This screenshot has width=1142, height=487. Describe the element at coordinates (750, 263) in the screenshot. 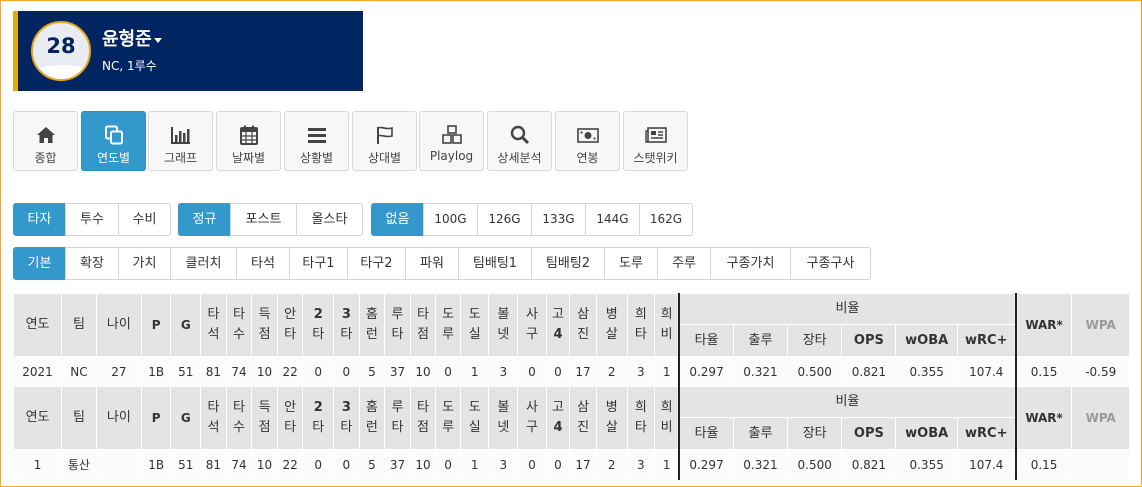

I see `tab-pitch-value: 구종가치` at that location.